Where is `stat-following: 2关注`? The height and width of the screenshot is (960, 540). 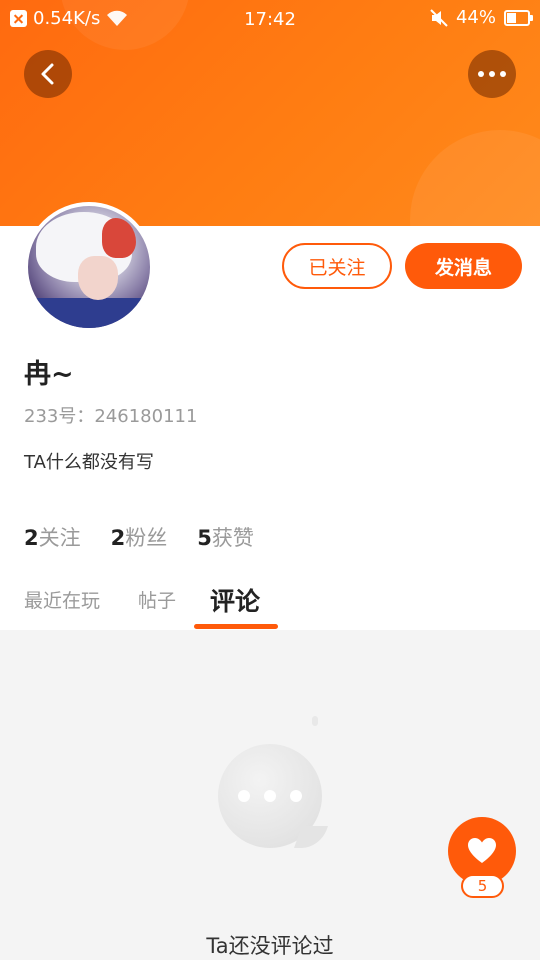
stat-following: 2关注 is located at coordinates (52, 537).